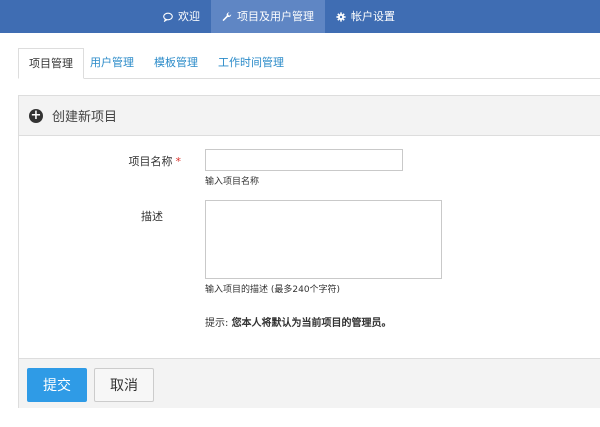  What do you see at coordinates (152, 216) in the screenshot?
I see `description-label: 描述` at bounding box center [152, 216].